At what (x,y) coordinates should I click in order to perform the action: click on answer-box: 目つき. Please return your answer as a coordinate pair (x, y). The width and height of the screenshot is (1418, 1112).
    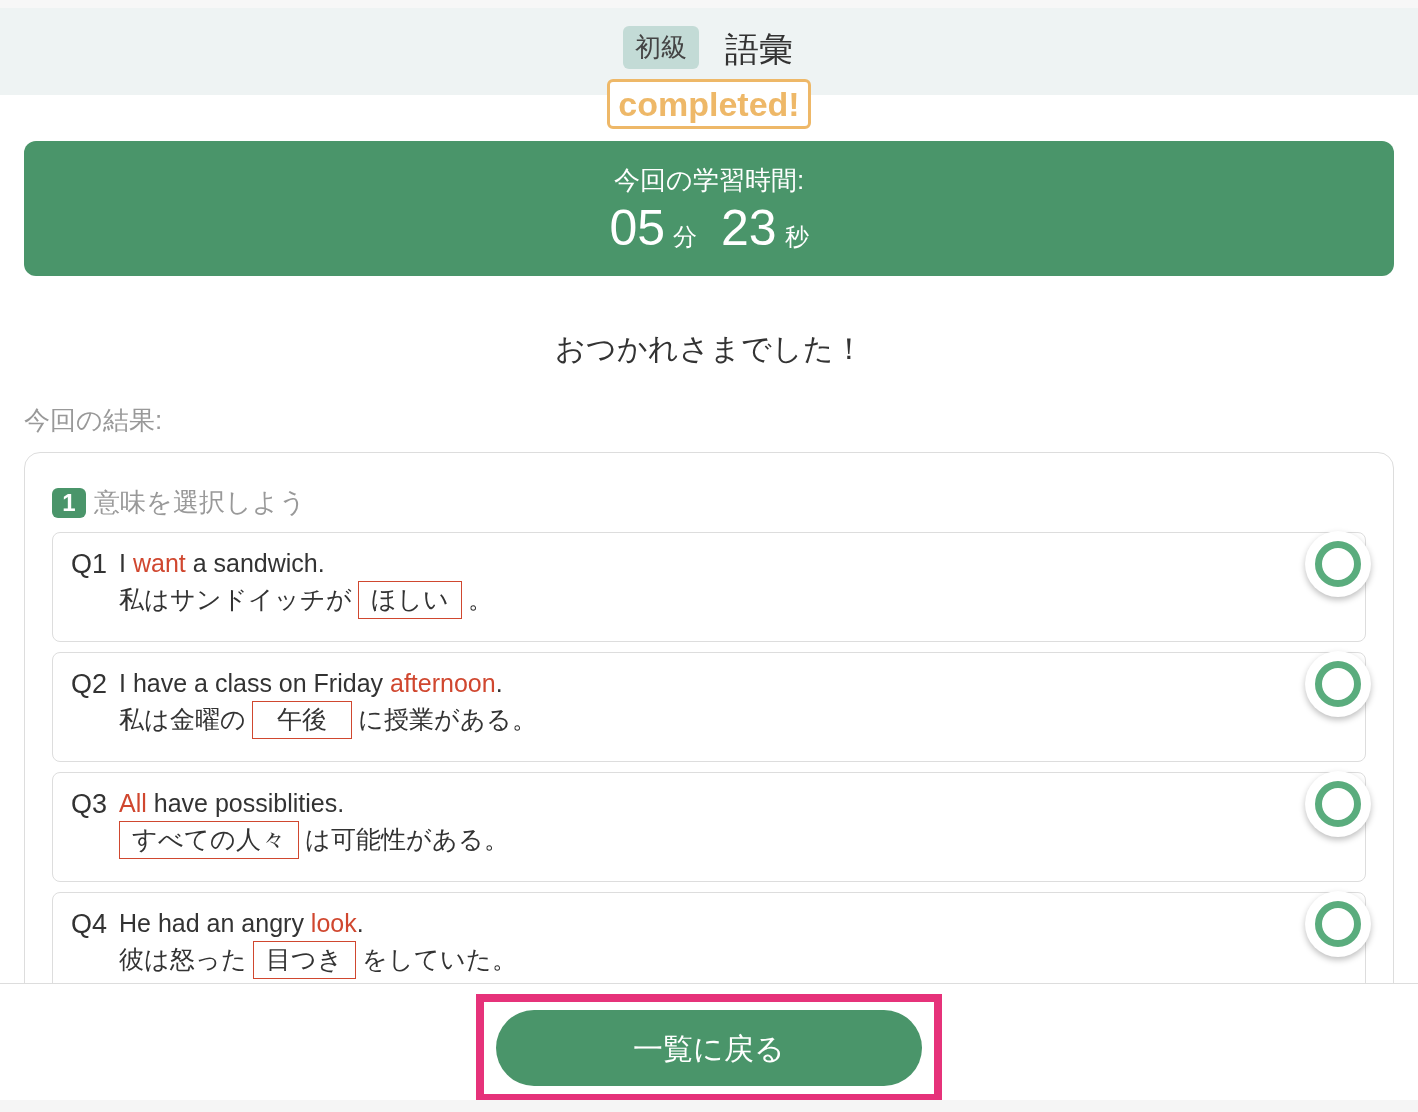
    Looking at the image, I should click on (305, 960).